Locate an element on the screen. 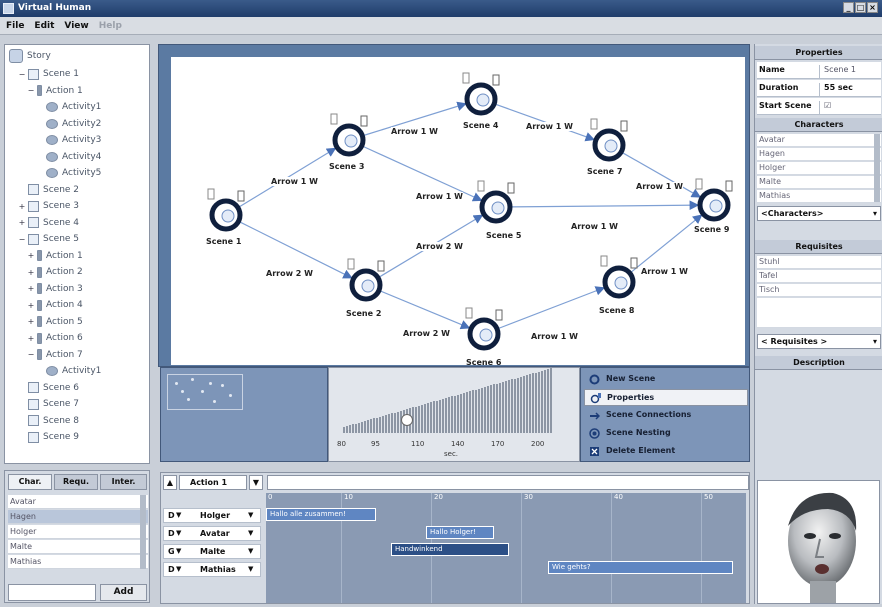 The width and height of the screenshot is (882, 607). list-item: Hagen is located at coordinates (78, 517).